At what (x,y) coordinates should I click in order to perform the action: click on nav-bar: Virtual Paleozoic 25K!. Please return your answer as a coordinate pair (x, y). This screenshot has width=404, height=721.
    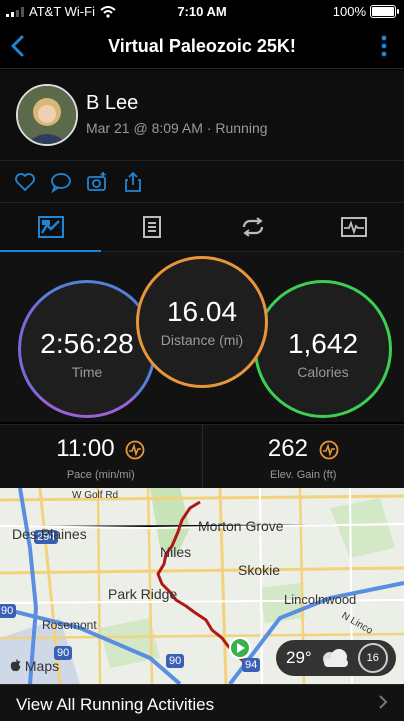
    Looking at the image, I should click on (202, 46).